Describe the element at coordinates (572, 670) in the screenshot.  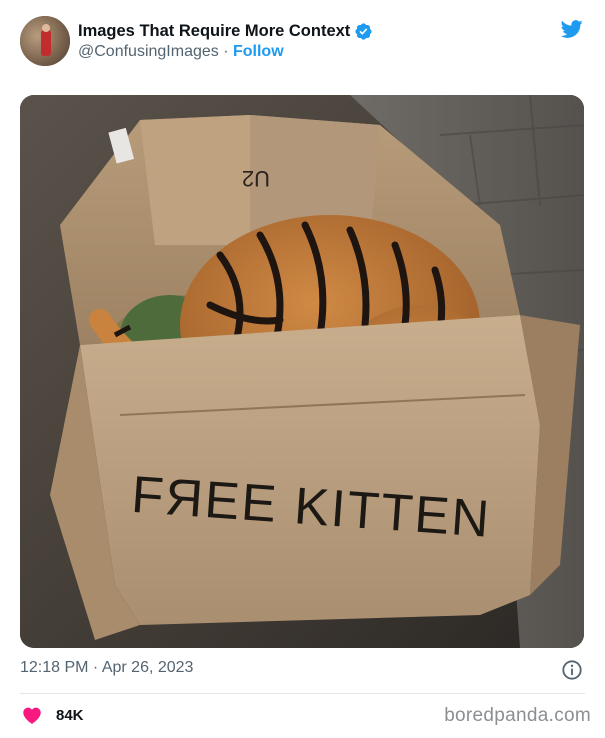
I see `info-icon` at that location.